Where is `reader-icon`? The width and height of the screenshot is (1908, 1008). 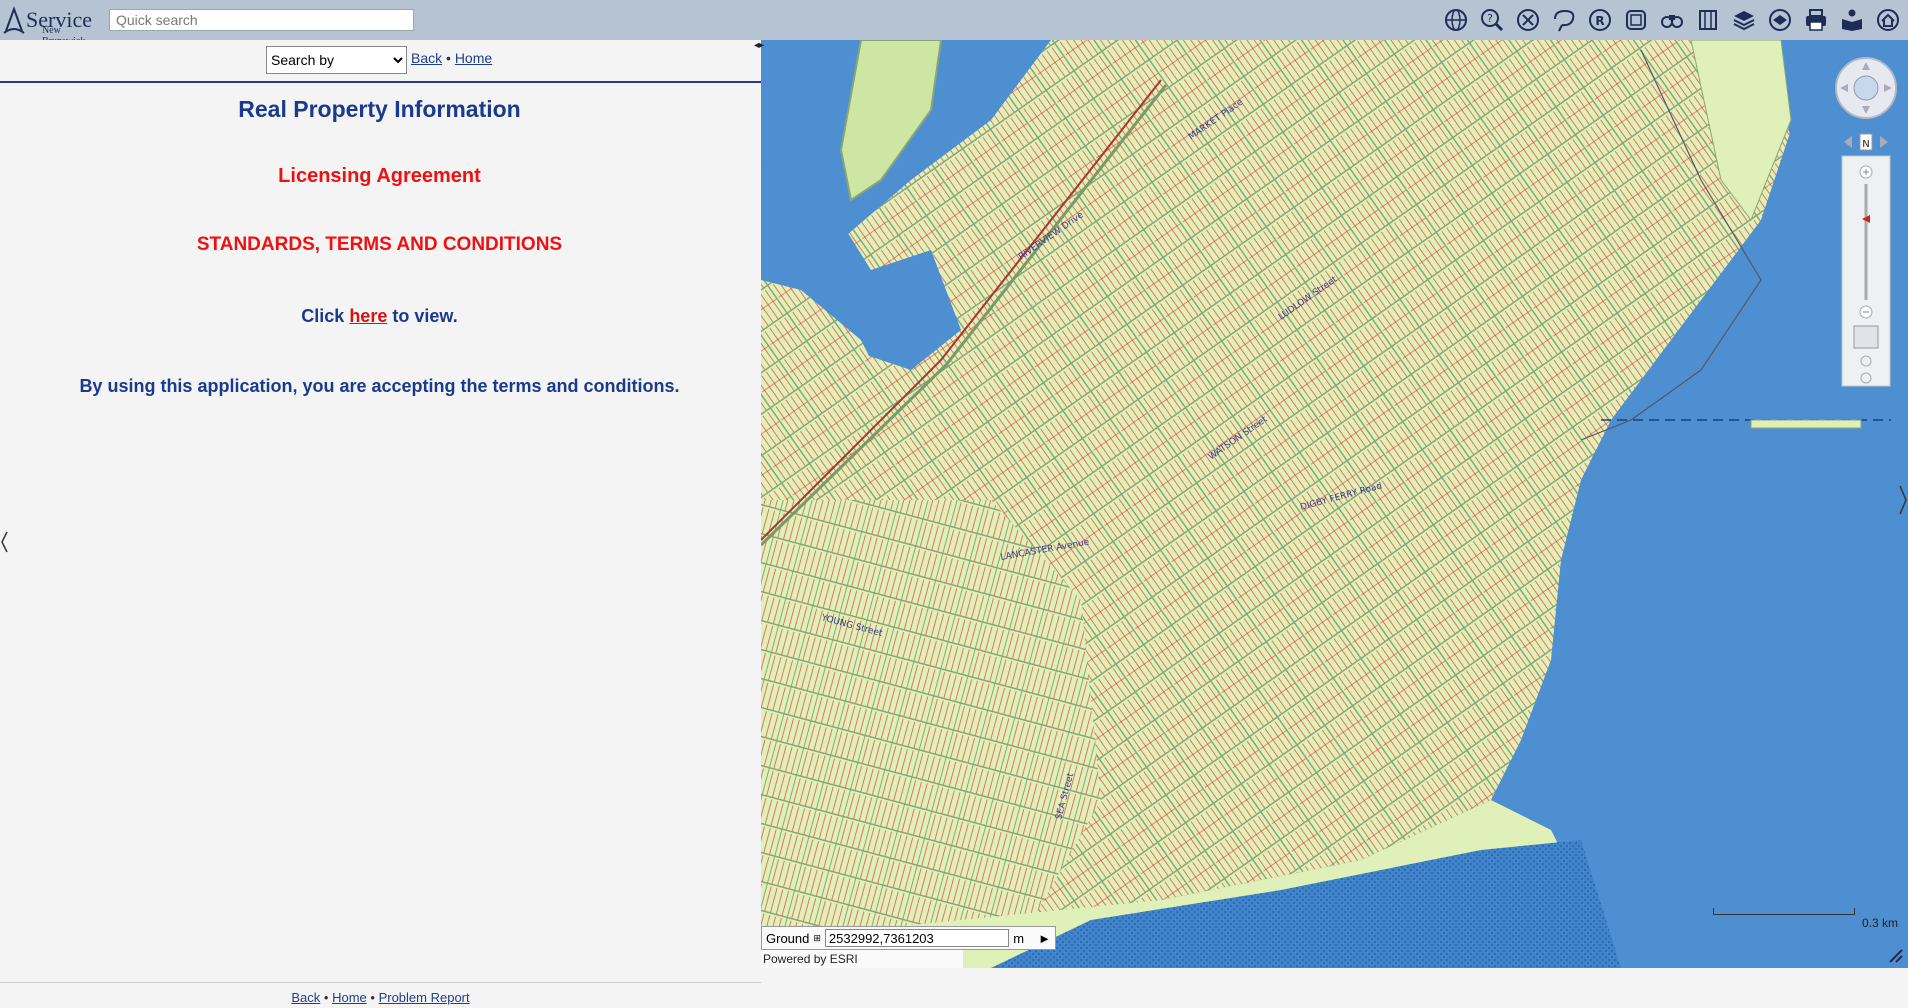 reader-icon is located at coordinates (1852, 20).